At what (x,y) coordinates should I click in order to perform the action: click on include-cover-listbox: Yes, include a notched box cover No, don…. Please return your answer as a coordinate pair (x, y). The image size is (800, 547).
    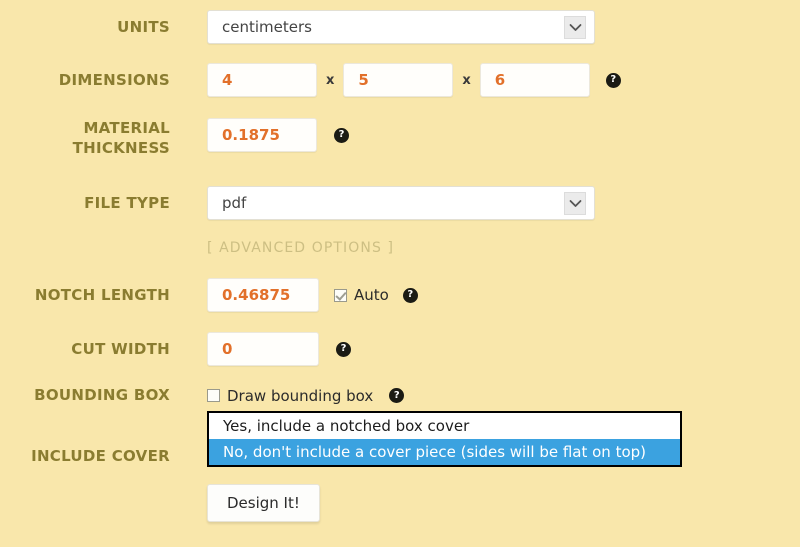
    Looking at the image, I should click on (444, 439).